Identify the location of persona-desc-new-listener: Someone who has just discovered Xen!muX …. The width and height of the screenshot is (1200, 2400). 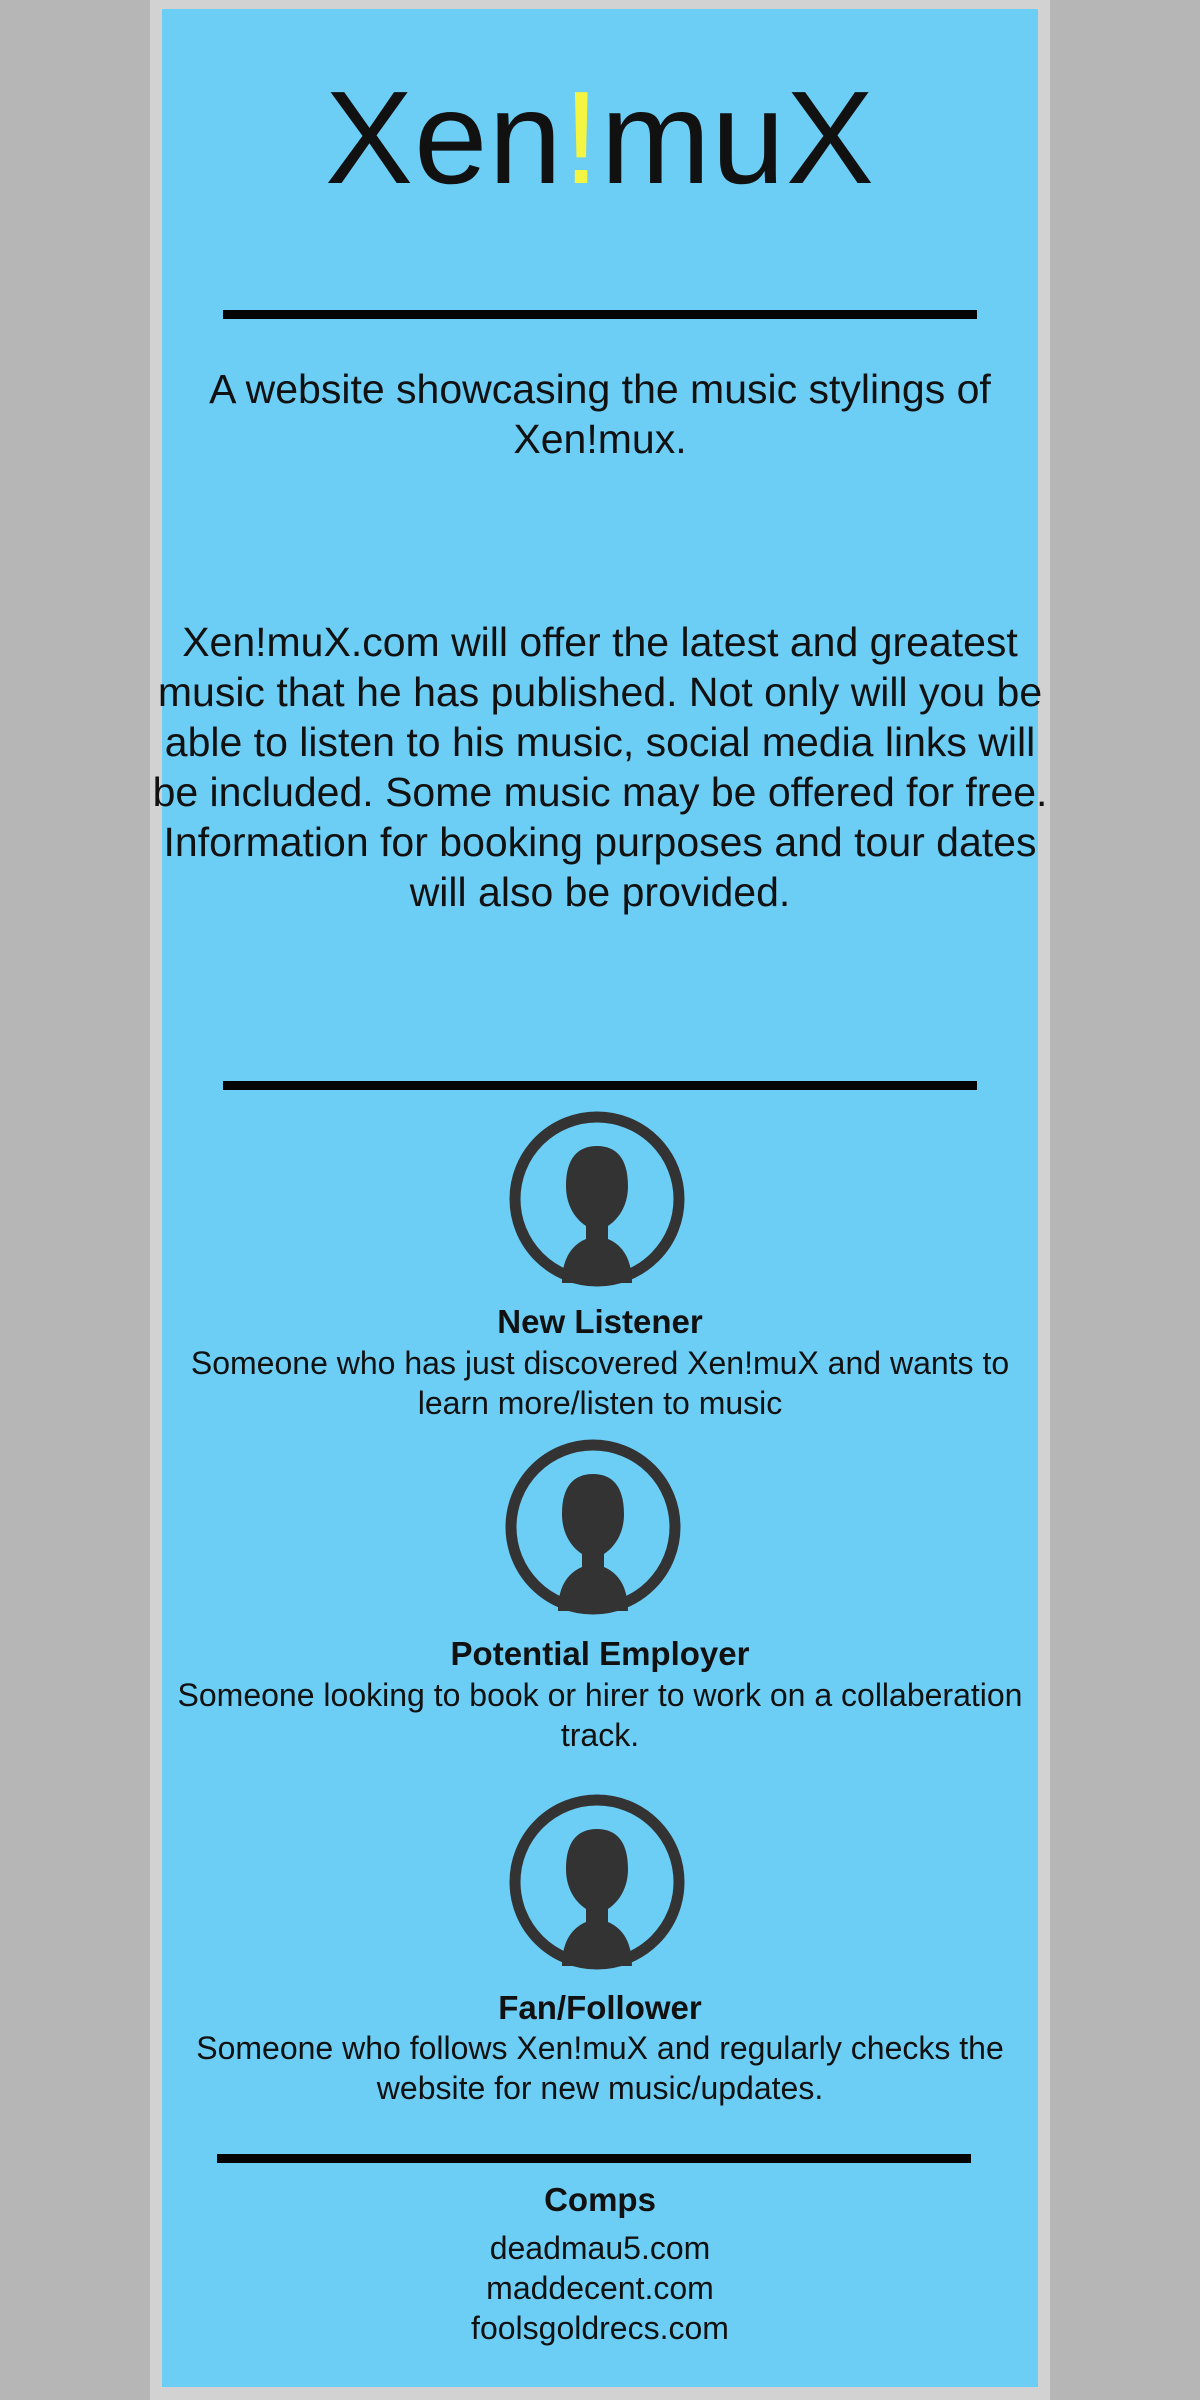
(600, 1383).